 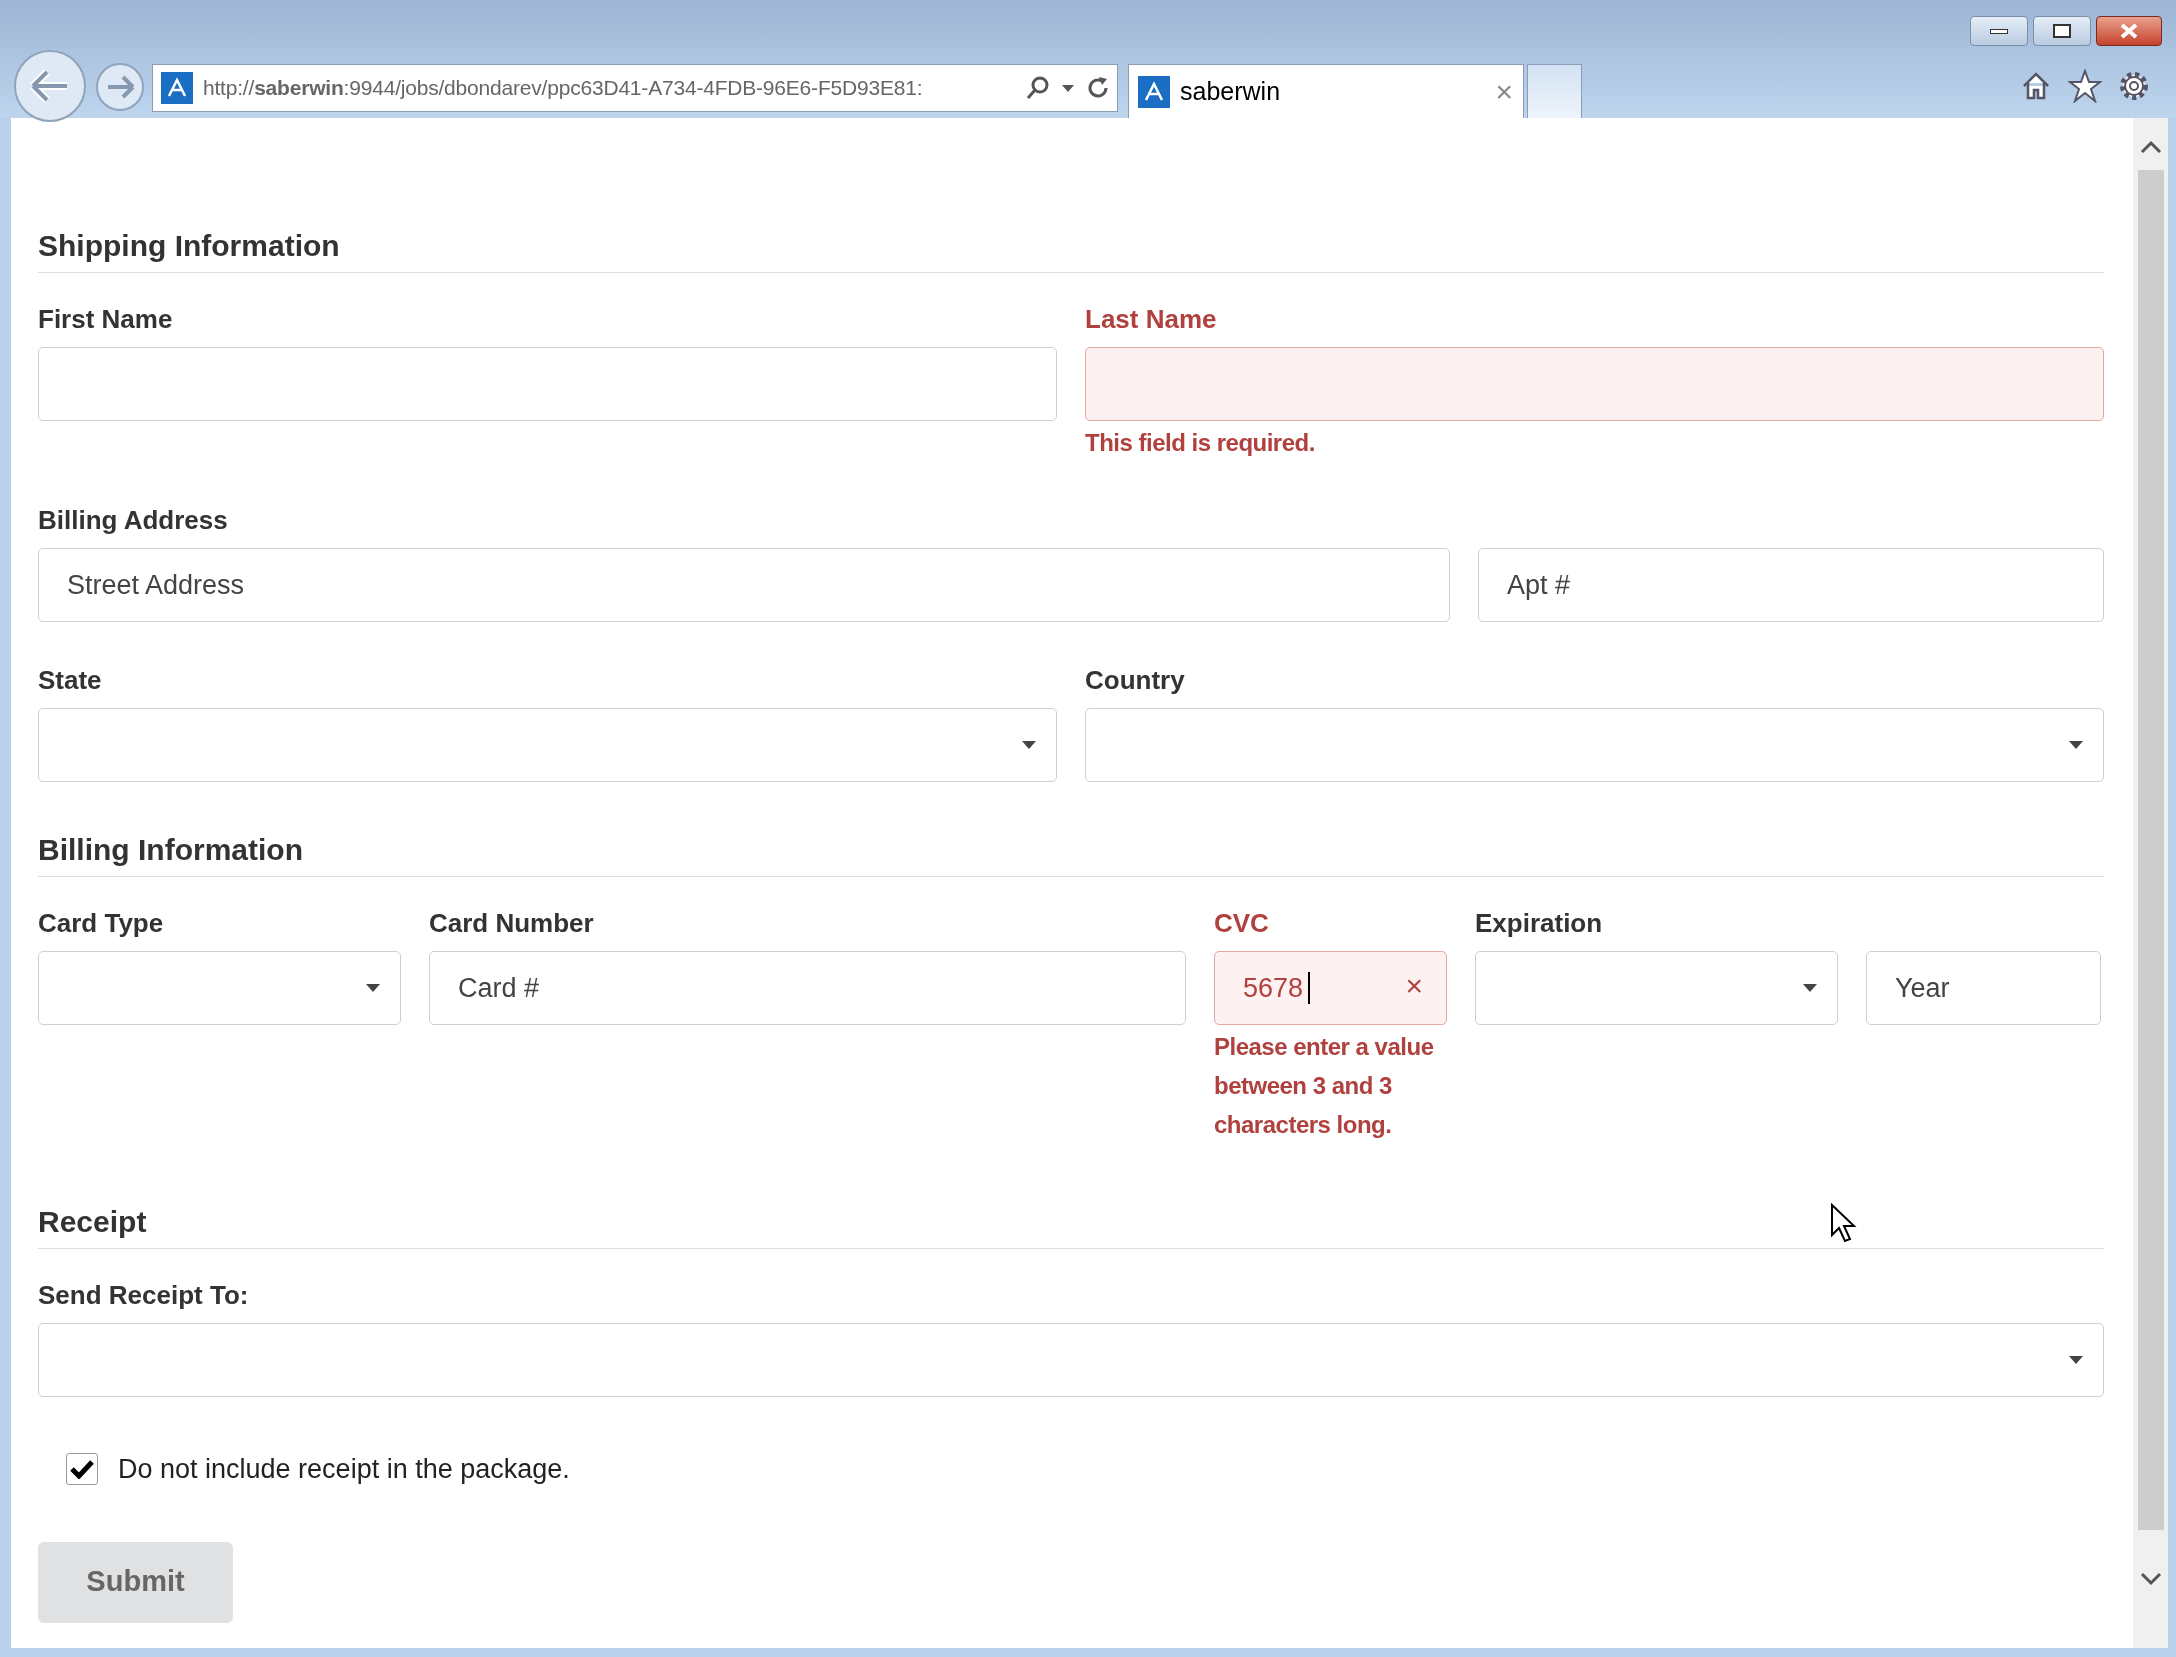 I want to click on error-message: This field is required., so click(x=1200, y=443).